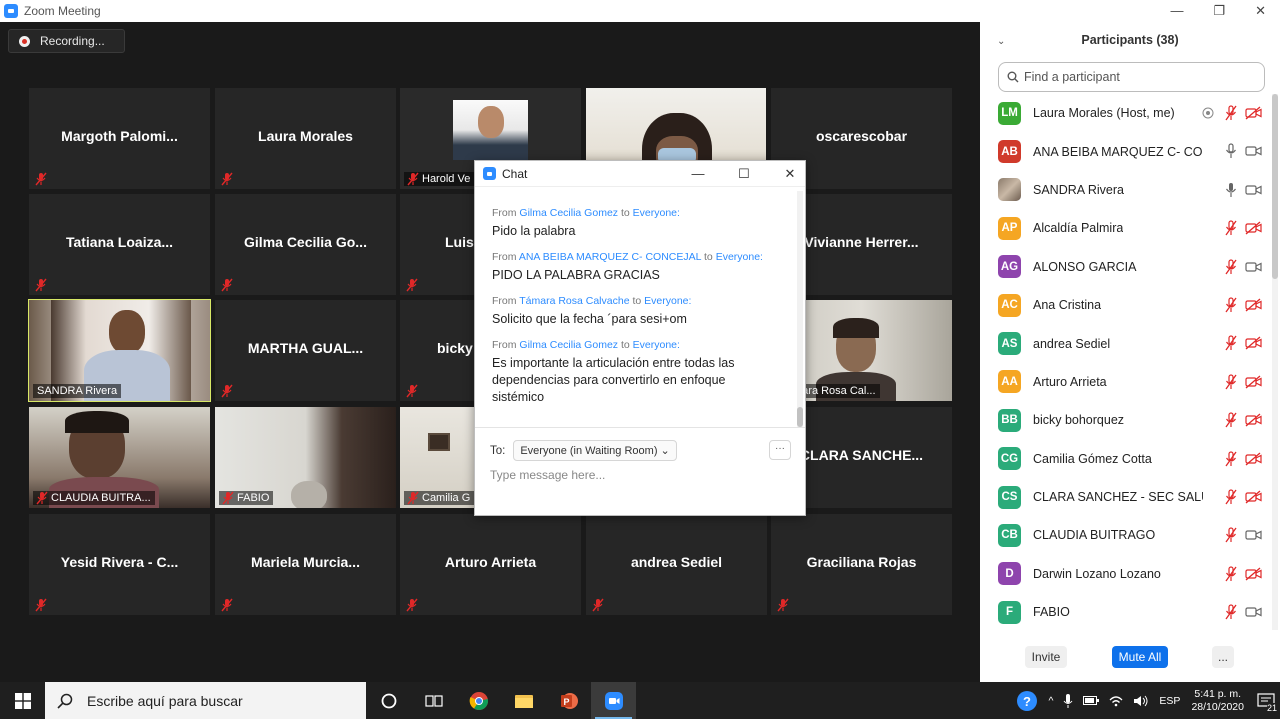 The height and width of the screenshot is (719, 1280). What do you see at coordinates (1125, 343) in the screenshot?
I see `participant-row: AS andrea Sediel` at bounding box center [1125, 343].